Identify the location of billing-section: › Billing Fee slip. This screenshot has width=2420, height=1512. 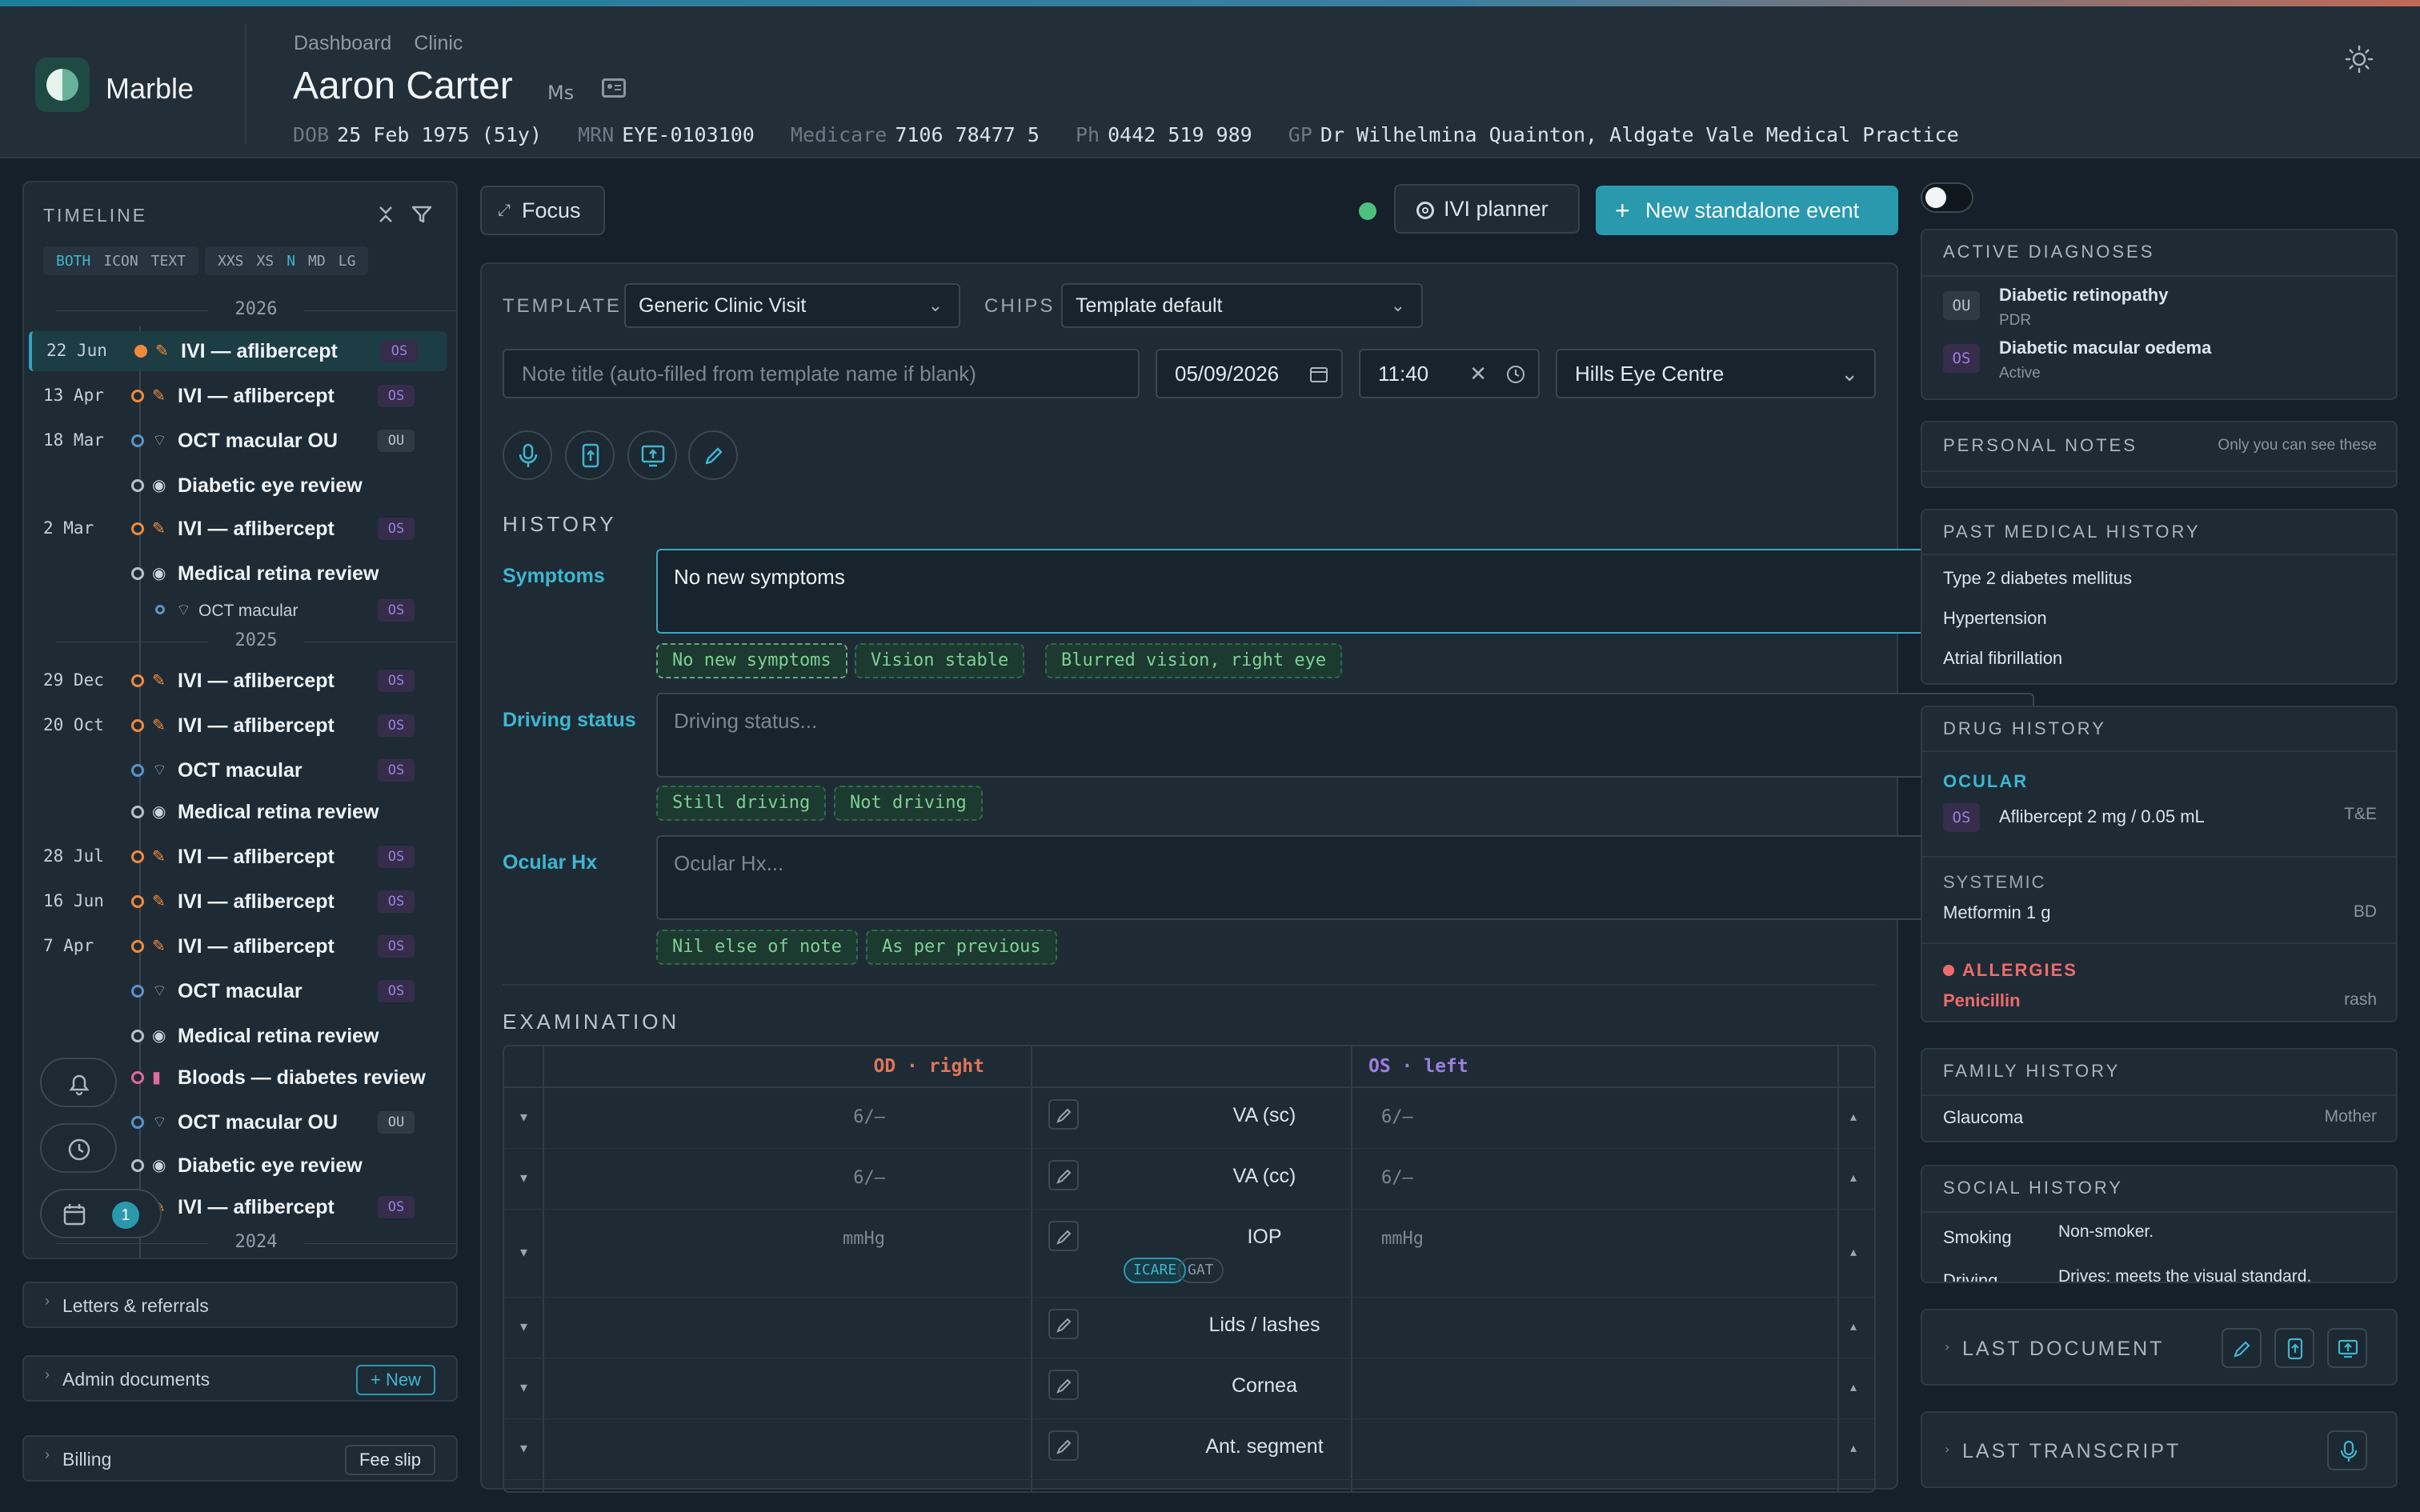
(240, 1458).